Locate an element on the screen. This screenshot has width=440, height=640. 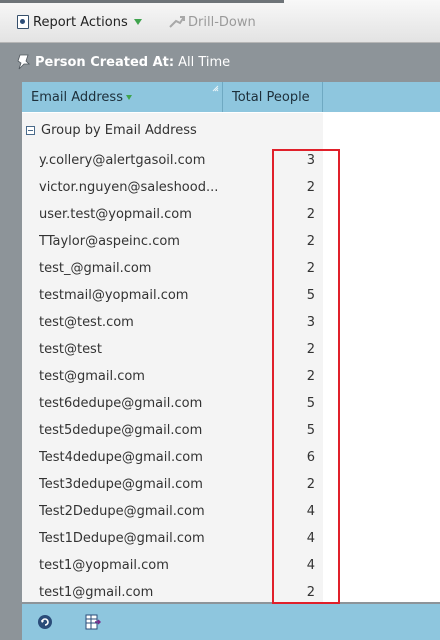
report-actions-button: Report Actions is located at coordinates (79, 22).